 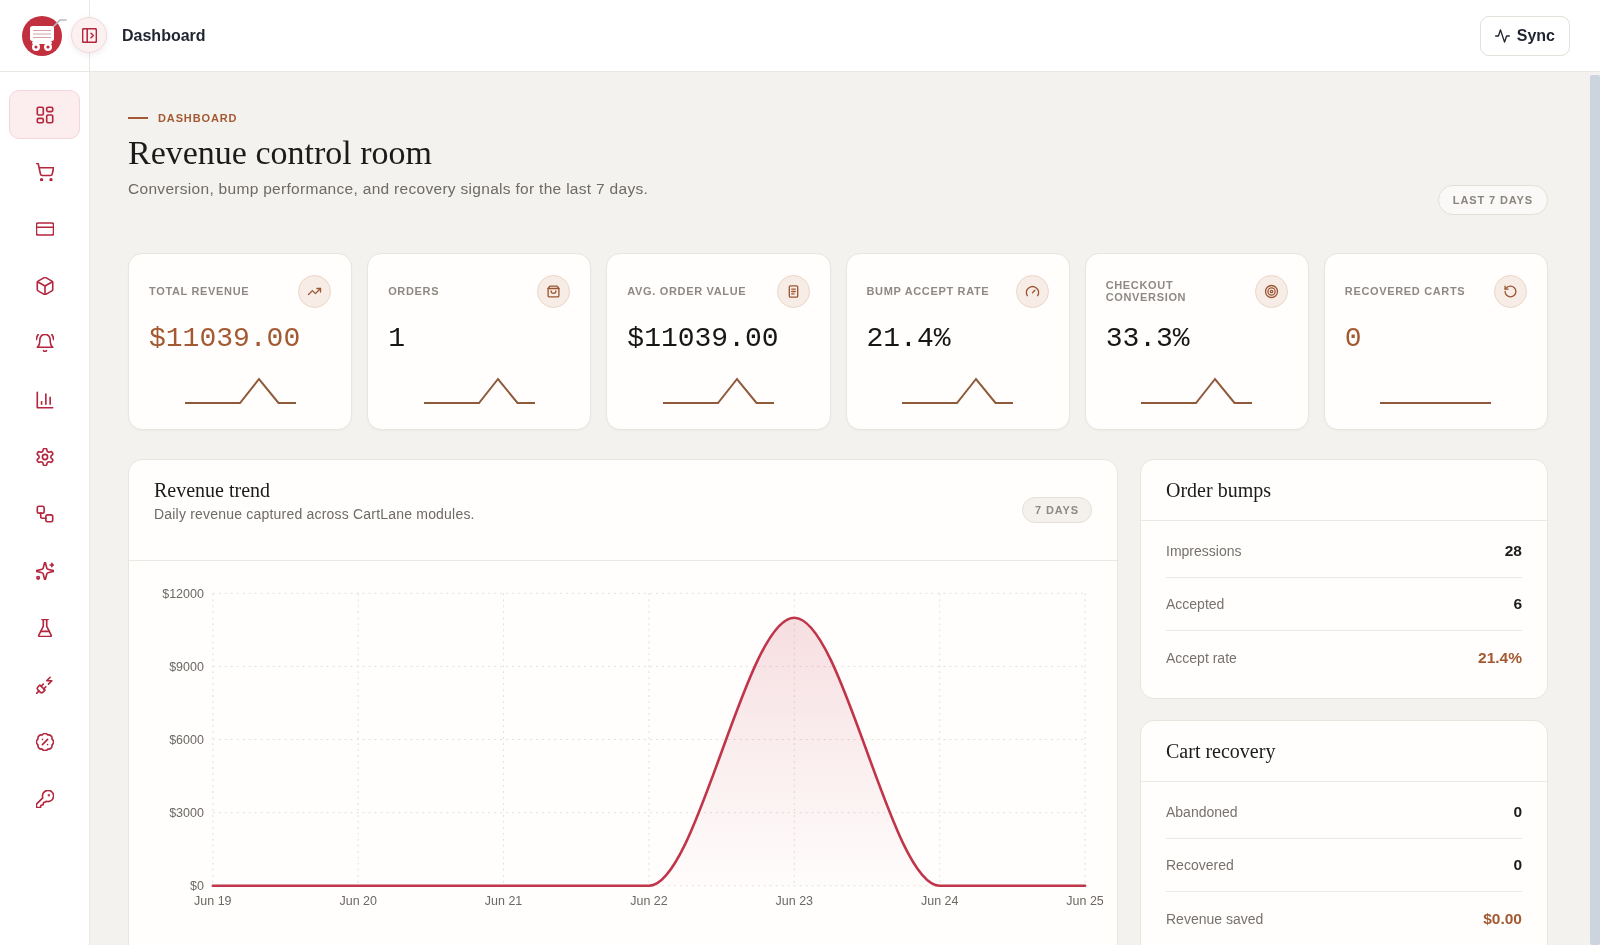 What do you see at coordinates (44, 798) in the screenshot?
I see `key-icon` at bounding box center [44, 798].